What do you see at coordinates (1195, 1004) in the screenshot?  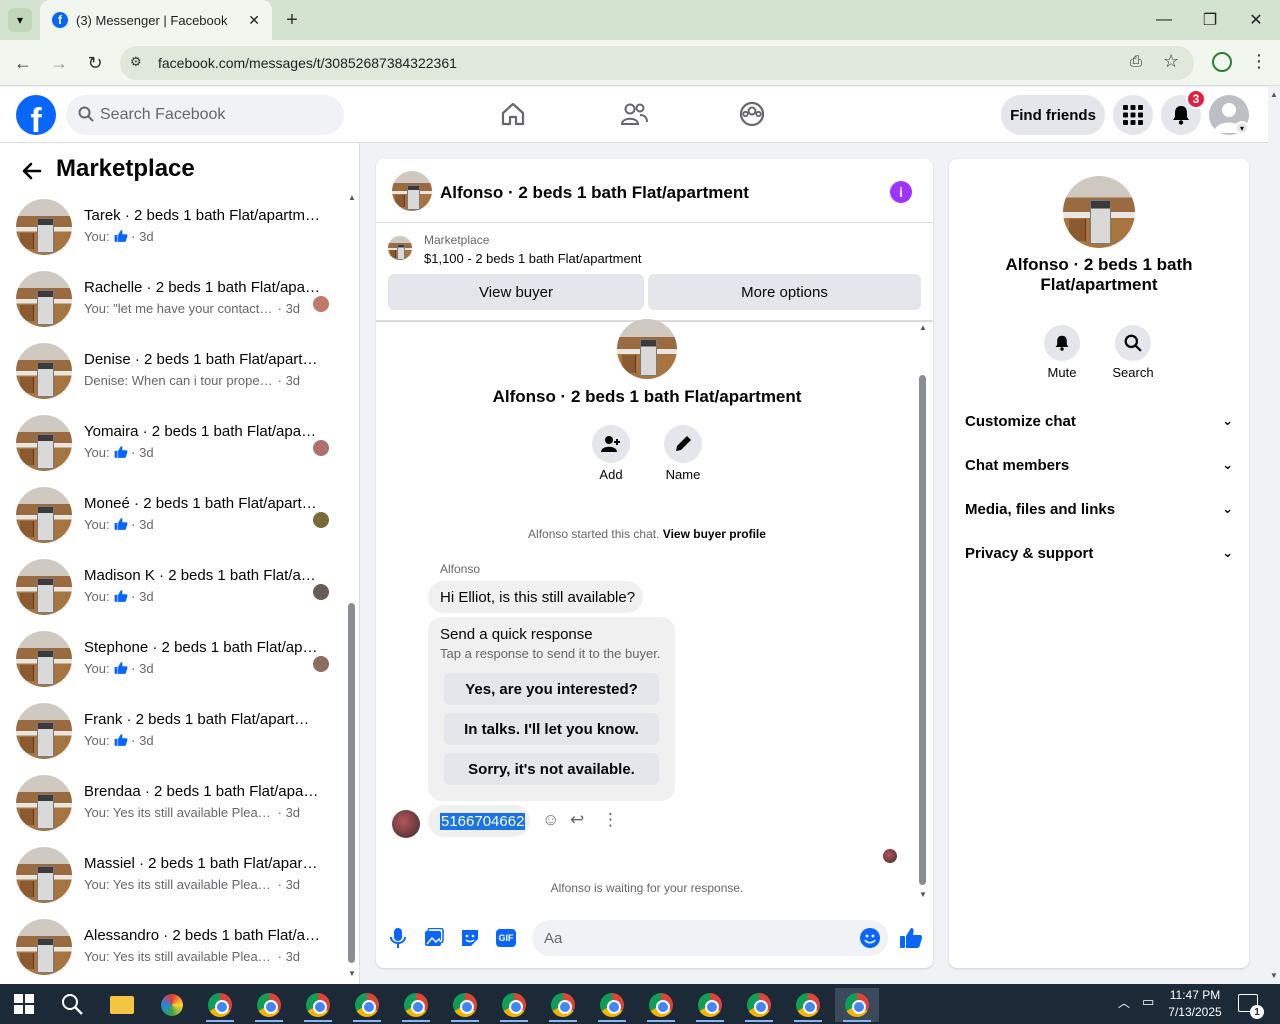 I see `taskbar-clock: 11:47 PM 7/13/2025` at bounding box center [1195, 1004].